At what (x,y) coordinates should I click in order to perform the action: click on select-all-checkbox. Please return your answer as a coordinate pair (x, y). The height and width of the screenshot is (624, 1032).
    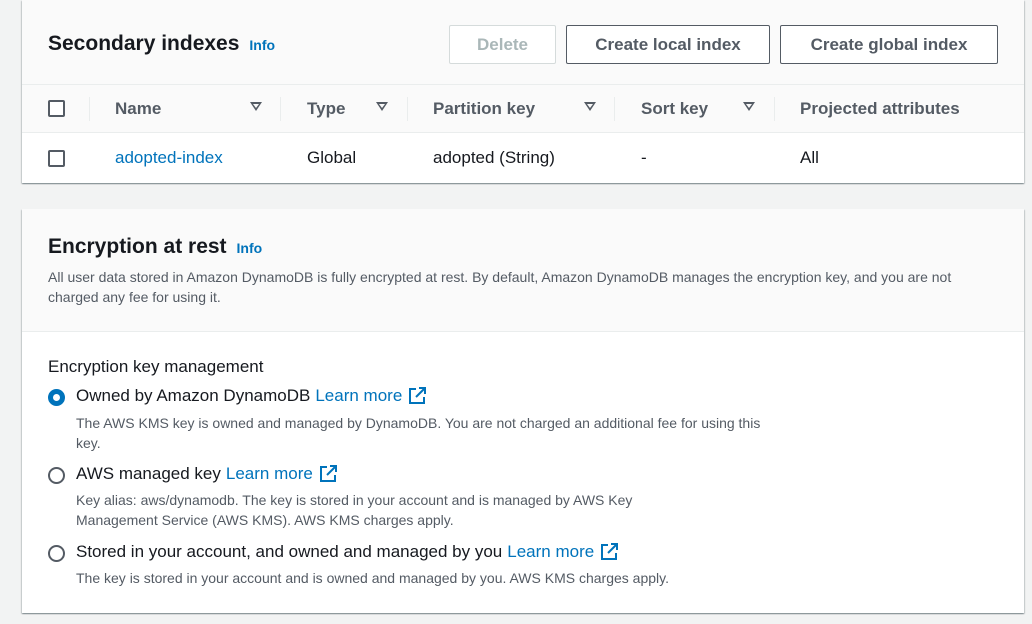
    Looking at the image, I should click on (56, 108).